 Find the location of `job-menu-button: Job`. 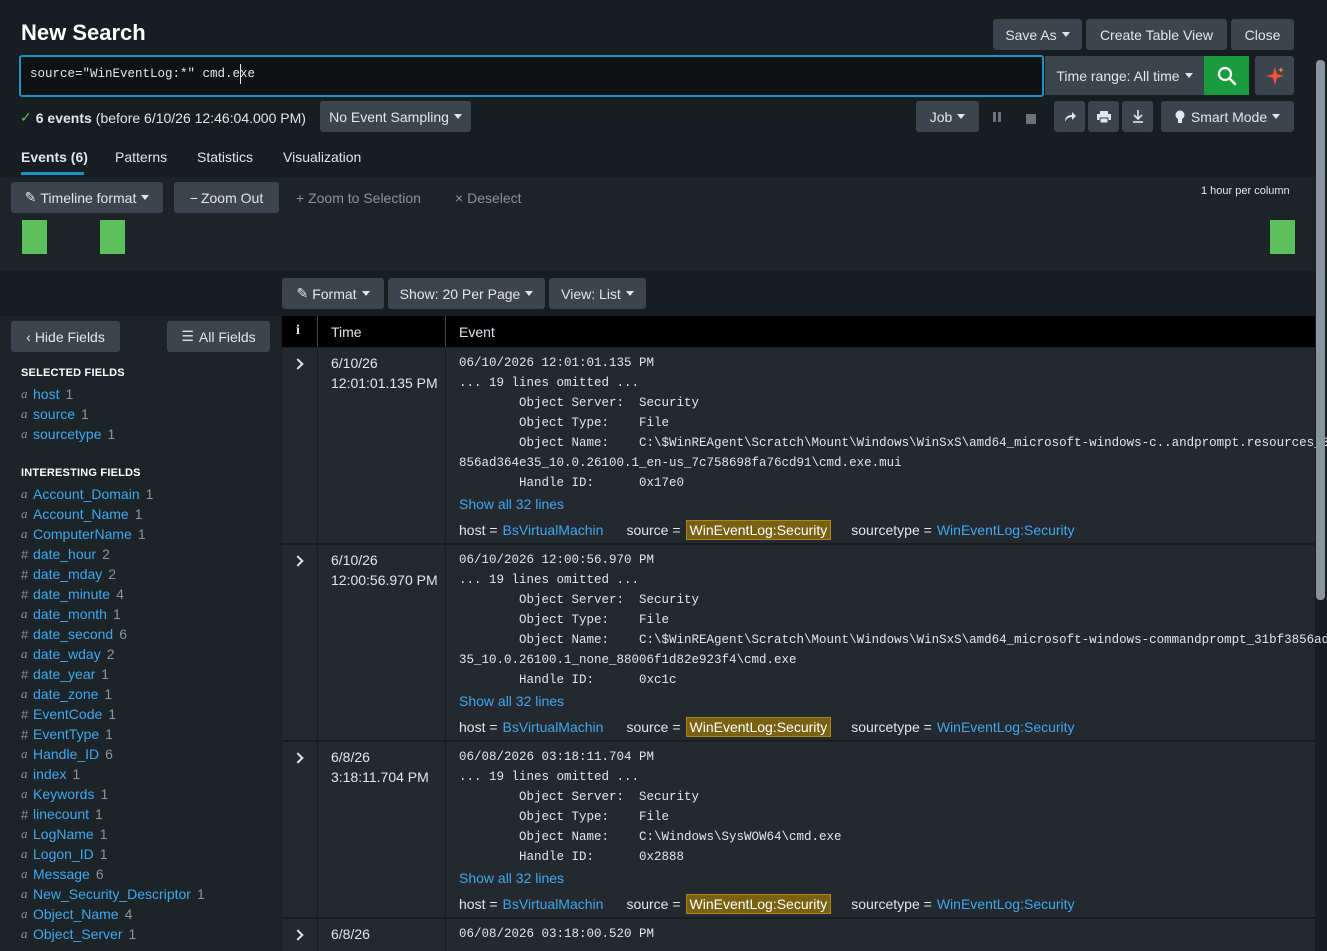

job-menu-button: Job is located at coordinates (947, 116).